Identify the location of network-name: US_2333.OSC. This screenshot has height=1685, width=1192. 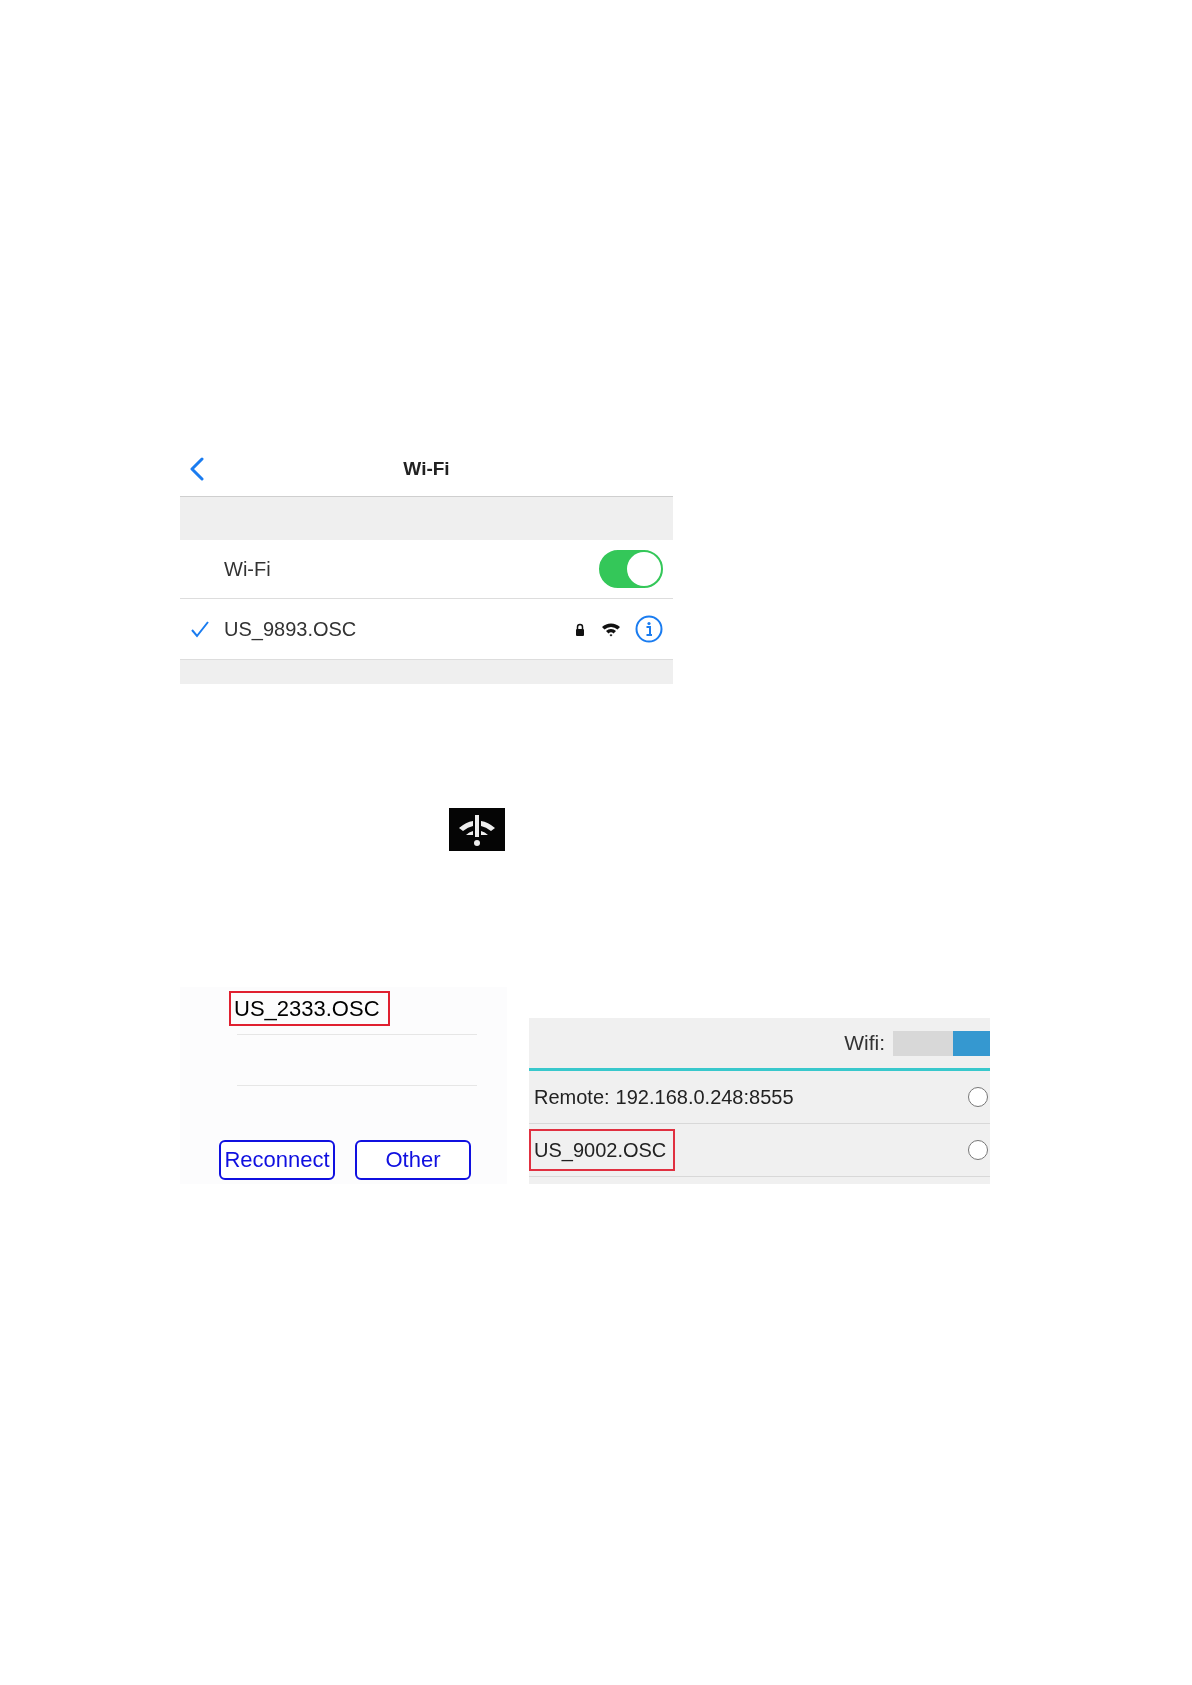
(309, 1008).